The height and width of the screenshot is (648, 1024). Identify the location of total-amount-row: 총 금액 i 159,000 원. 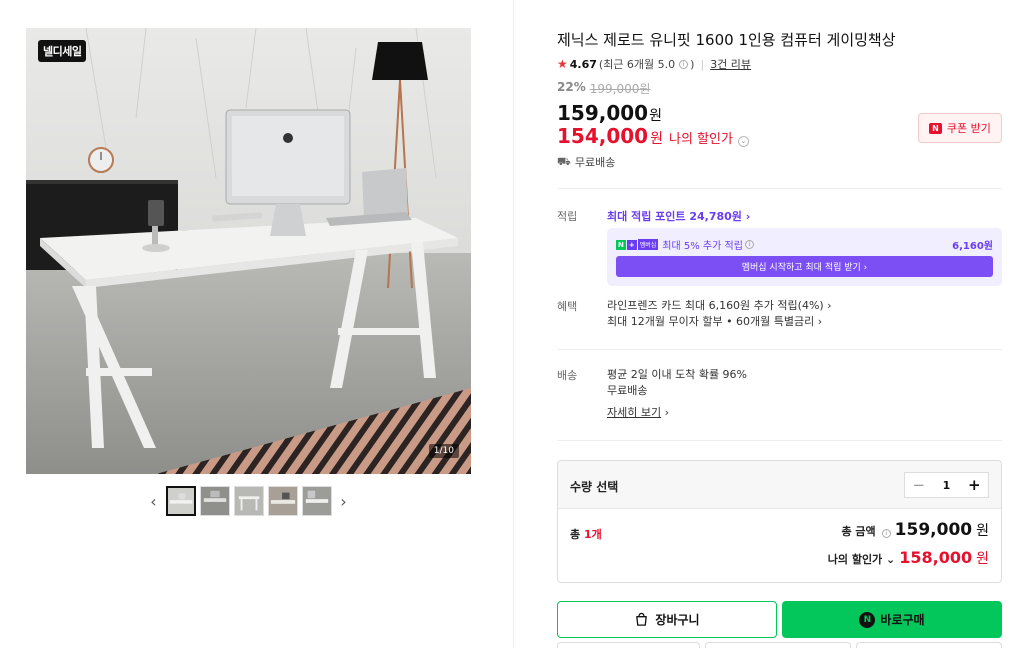
(915, 530).